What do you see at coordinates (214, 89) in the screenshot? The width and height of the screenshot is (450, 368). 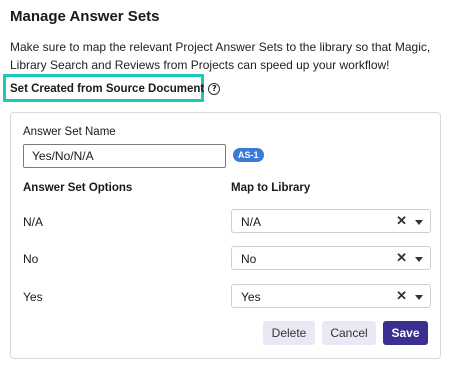 I see `help-icon: ?` at bounding box center [214, 89].